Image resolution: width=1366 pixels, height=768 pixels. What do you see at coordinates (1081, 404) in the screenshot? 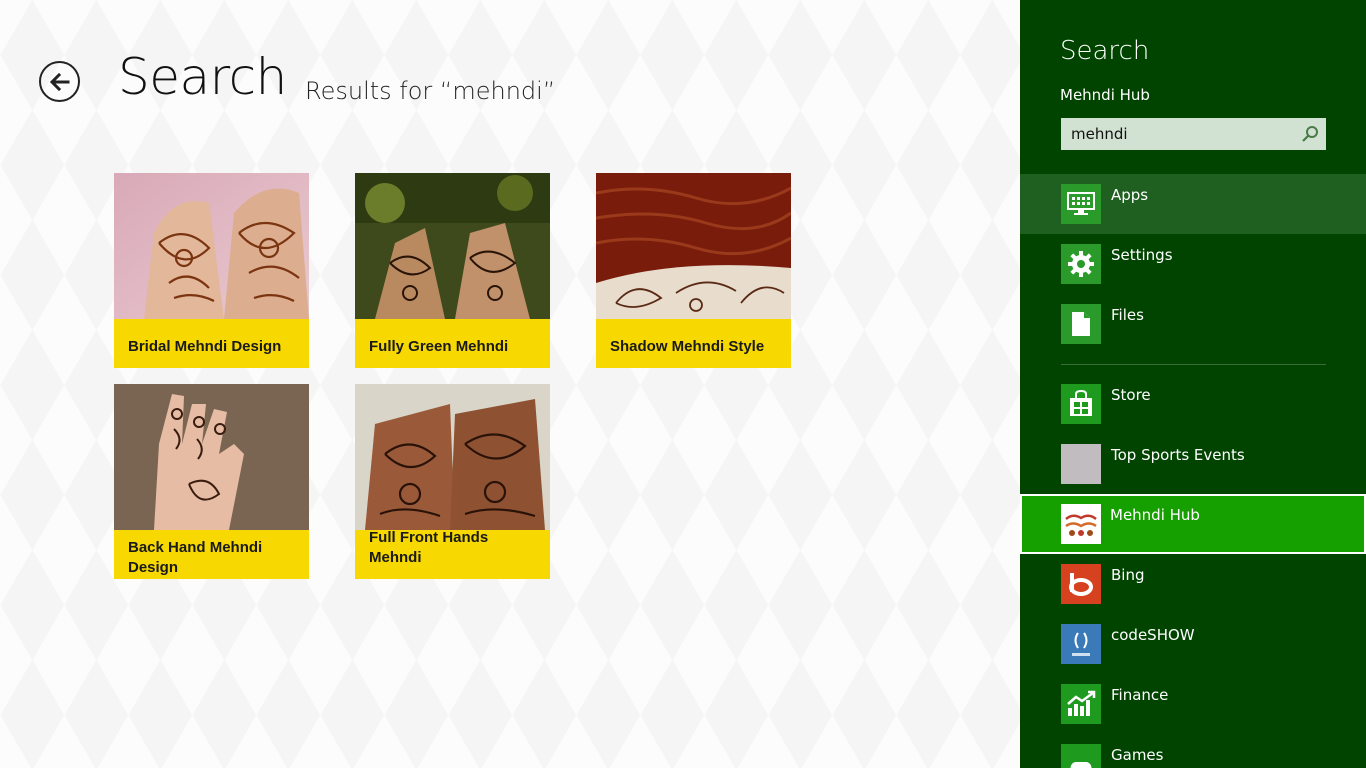
I see `store-icon` at bounding box center [1081, 404].